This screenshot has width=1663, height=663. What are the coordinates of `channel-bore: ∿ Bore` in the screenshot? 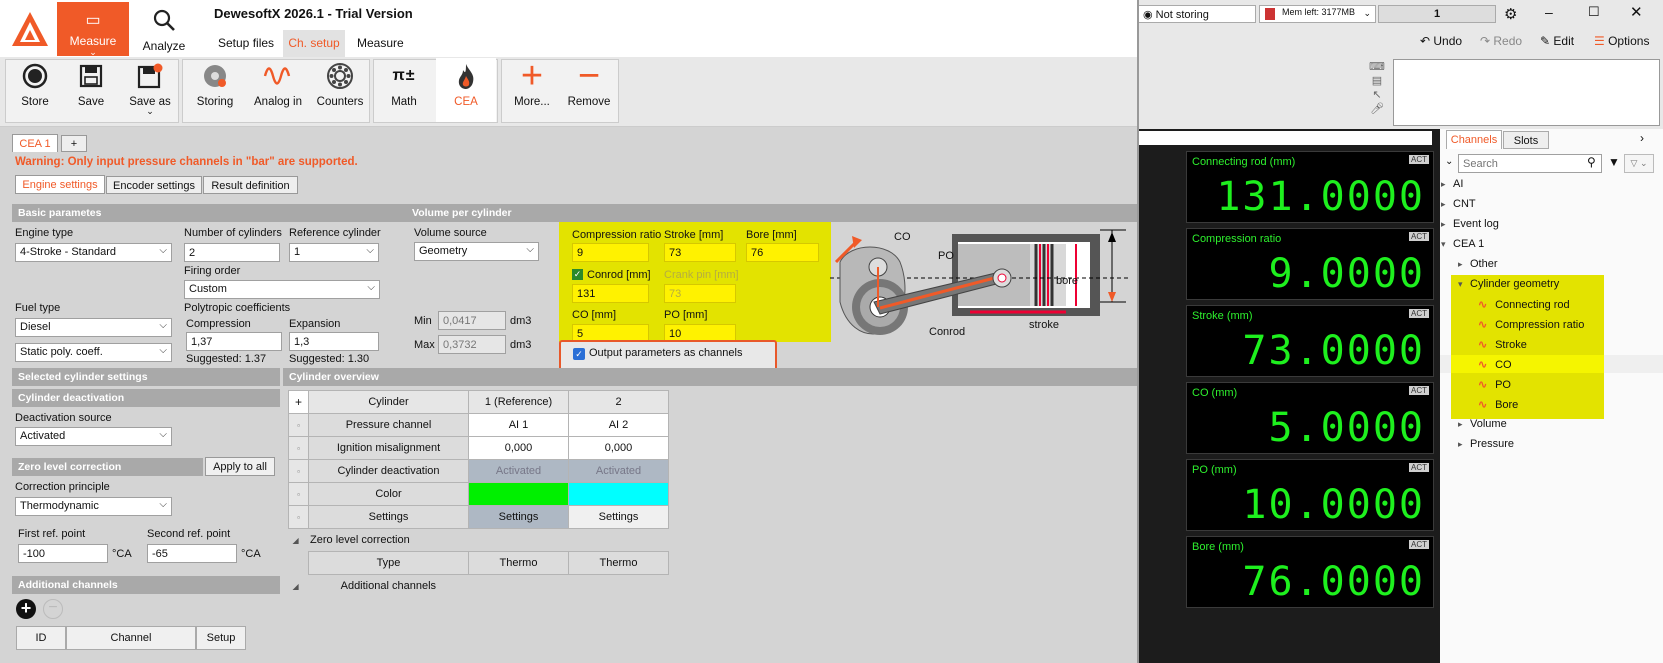 It's located at (1498, 404).